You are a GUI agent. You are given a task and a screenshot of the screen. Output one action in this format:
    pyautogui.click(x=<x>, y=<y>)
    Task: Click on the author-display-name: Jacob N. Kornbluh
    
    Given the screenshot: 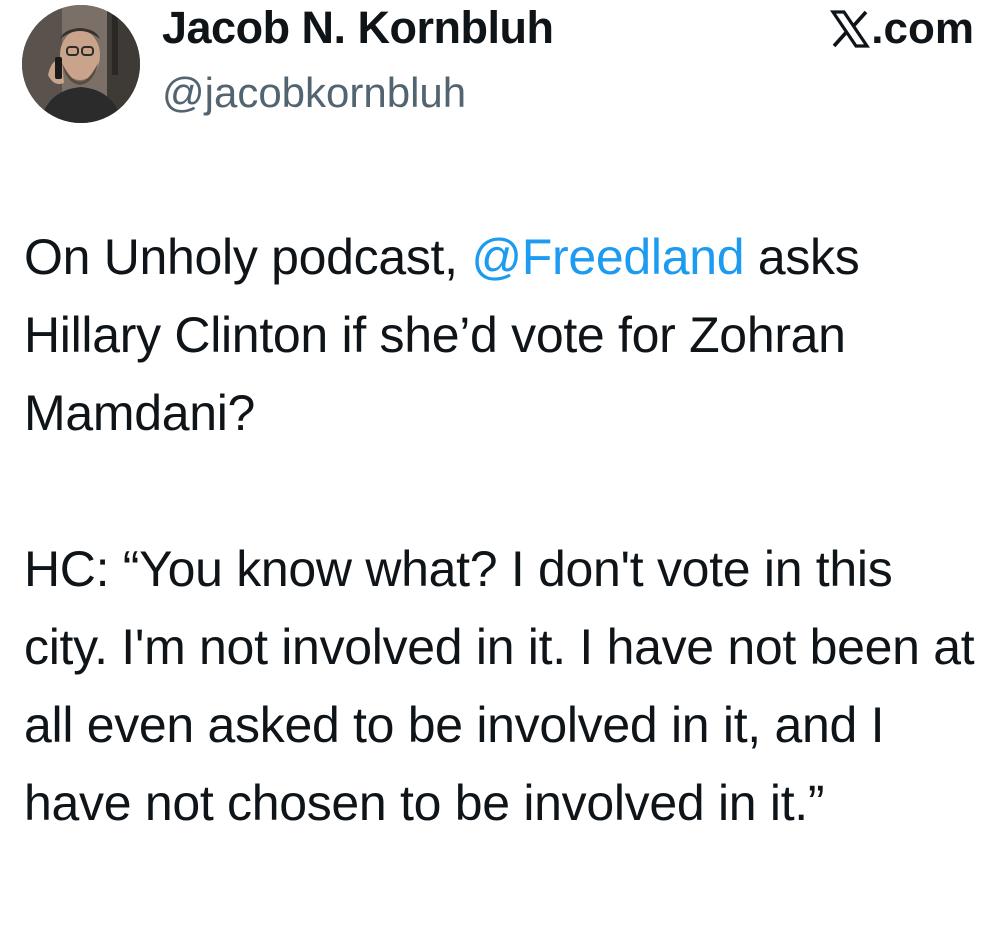 What is the action you would take?
    pyautogui.click(x=358, y=28)
    